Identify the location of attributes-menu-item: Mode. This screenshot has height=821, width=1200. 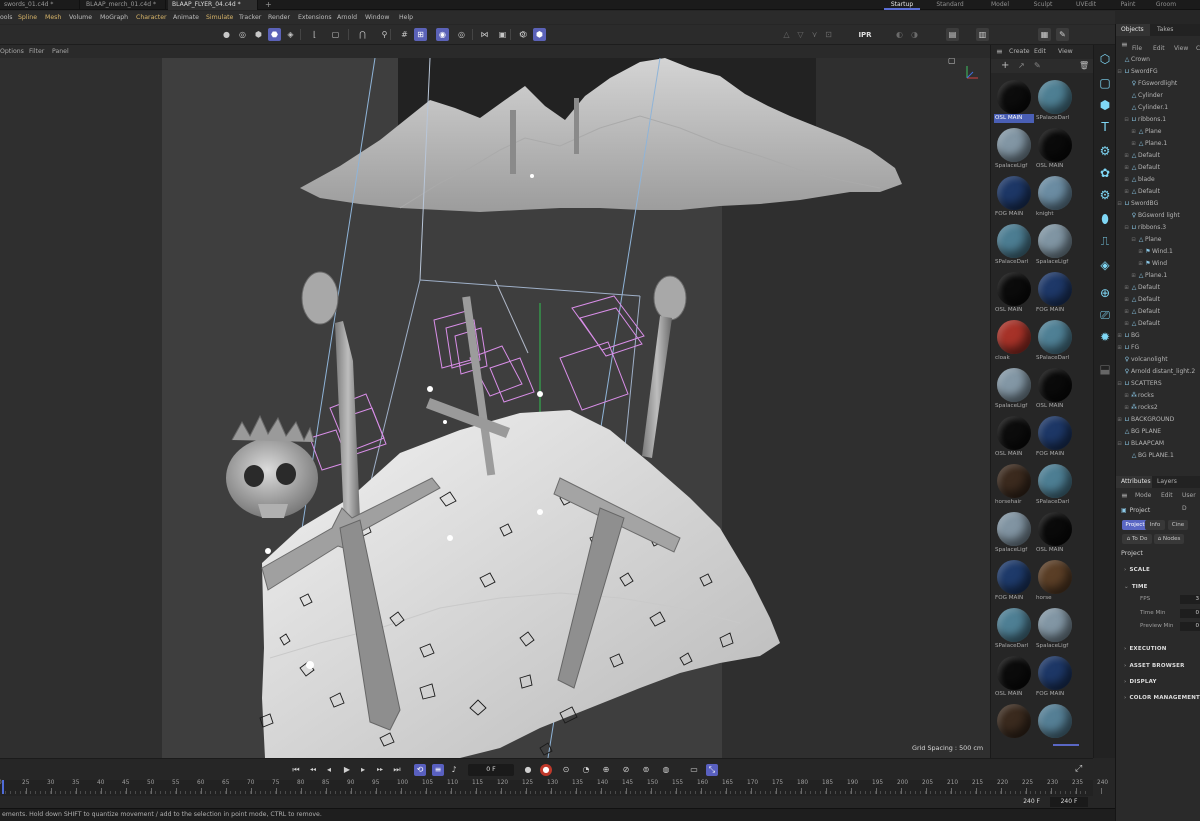
(1143, 495).